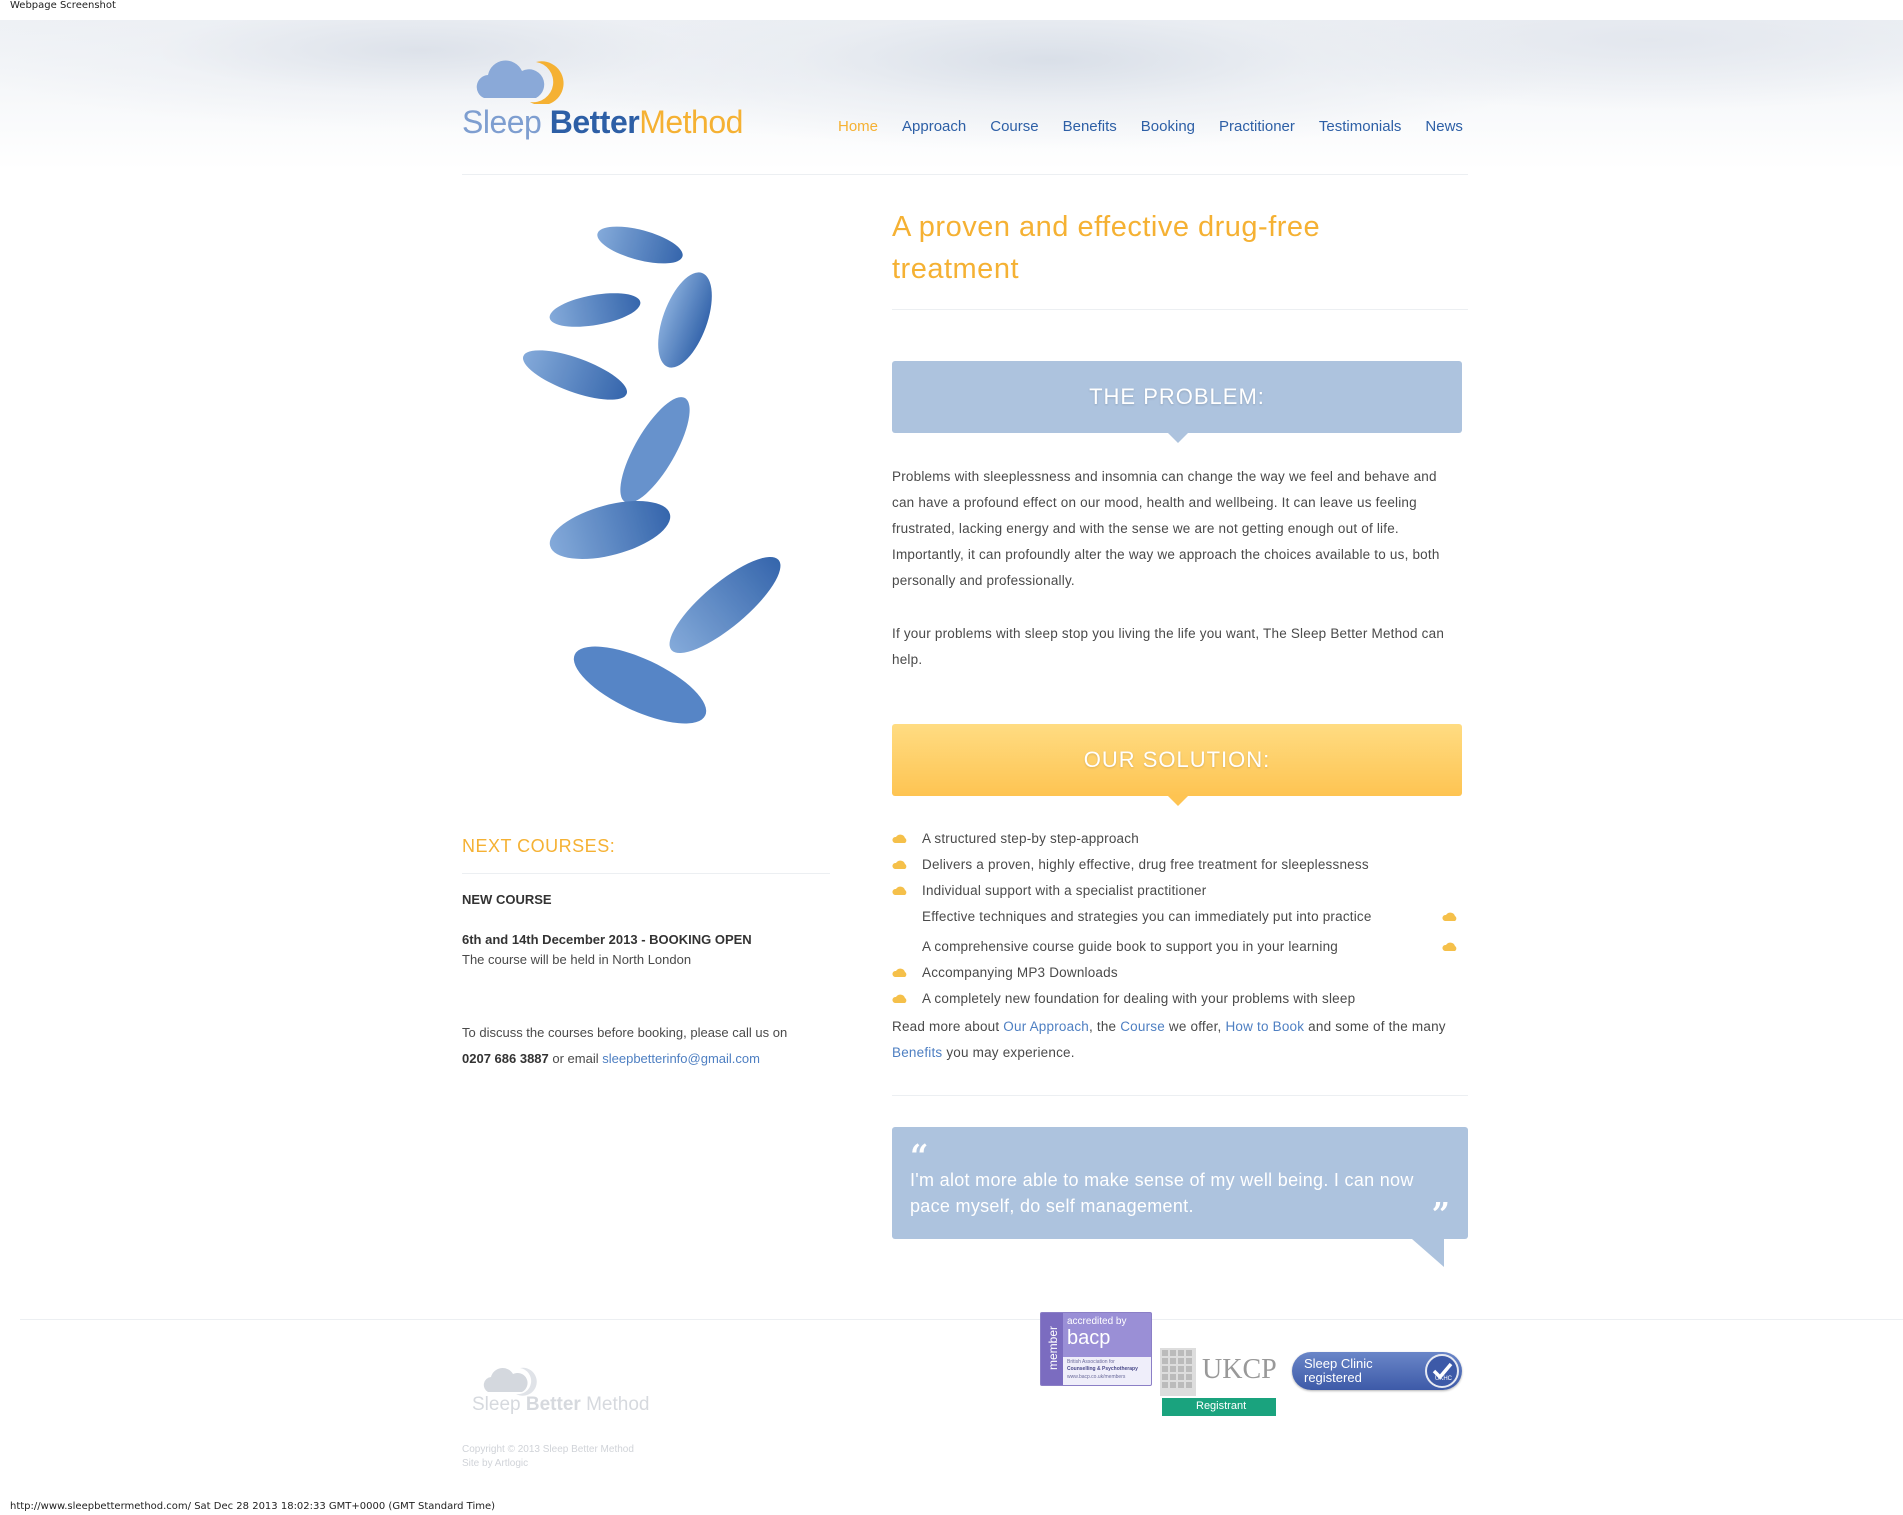 This screenshot has height=1515, width=1903. What do you see at coordinates (652, 900) in the screenshot?
I see `new-course-label: NEW COURSE` at bounding box center [652, 900].